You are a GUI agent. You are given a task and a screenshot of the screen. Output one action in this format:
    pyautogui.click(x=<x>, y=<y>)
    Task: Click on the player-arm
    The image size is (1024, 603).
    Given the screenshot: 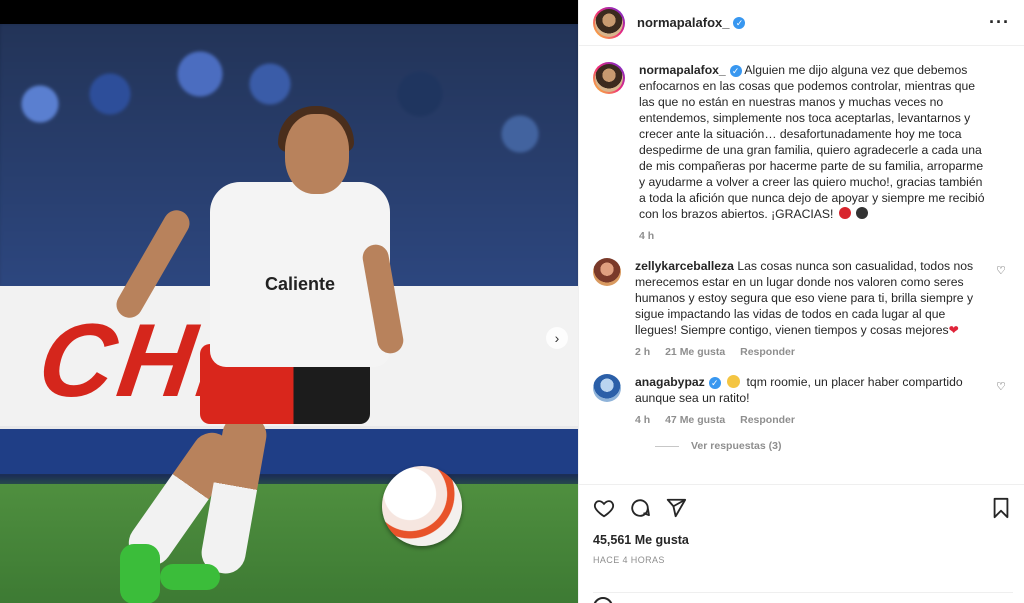 What is the action you would take?
    pyautogui.click(x=153, y=264)
    